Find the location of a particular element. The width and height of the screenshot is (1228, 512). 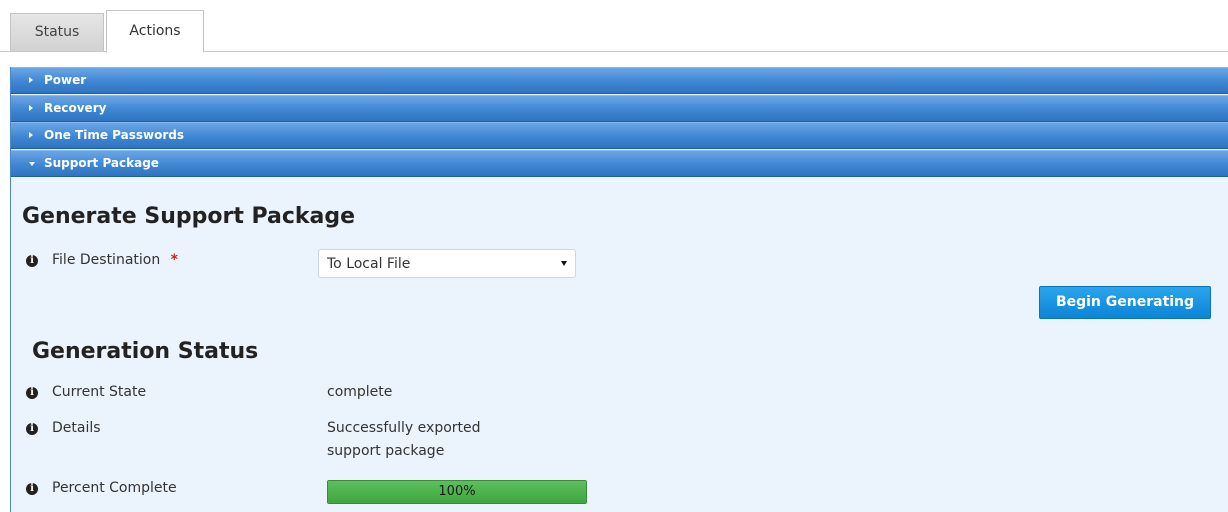

details-label: Details is located at coordinates (76, 428).